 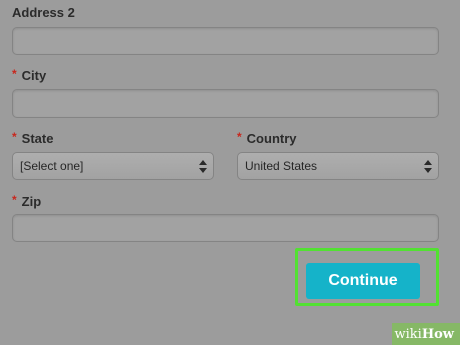 What do you see at coordinates (363, 281) in the screenshot?
I see `continue-button: Continue` at bounding box center [363, 281].